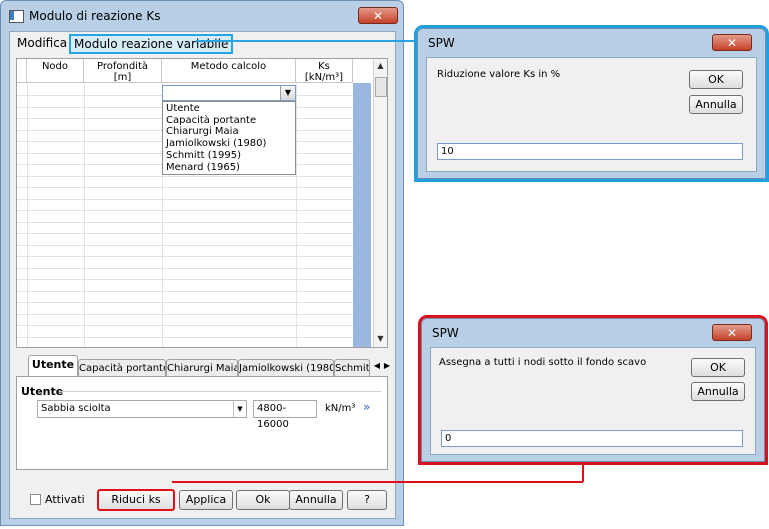  Describe the element at coordinates (229, 121) in the screenshot. I see `dropdown-option: Capacità portante` at that location.